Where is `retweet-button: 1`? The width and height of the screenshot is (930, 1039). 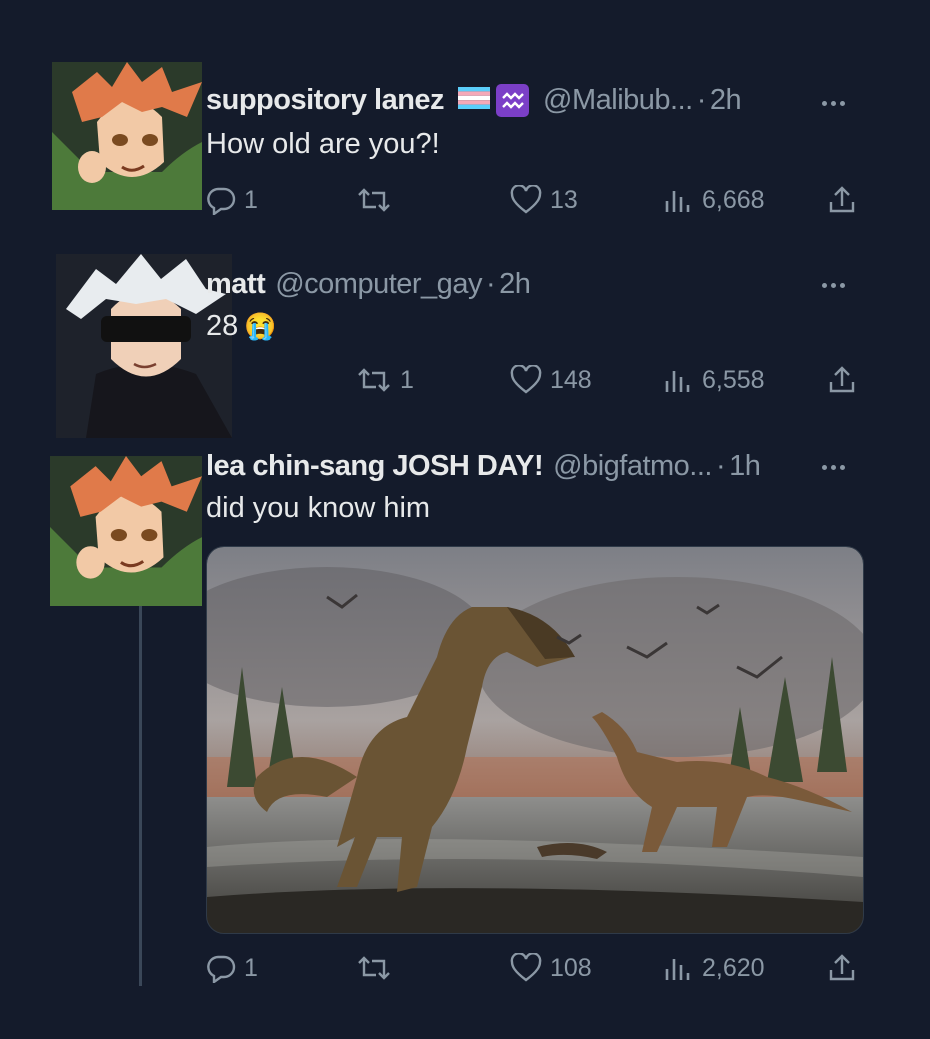 retweet-button: 1 is located at coordinates (385, 380).